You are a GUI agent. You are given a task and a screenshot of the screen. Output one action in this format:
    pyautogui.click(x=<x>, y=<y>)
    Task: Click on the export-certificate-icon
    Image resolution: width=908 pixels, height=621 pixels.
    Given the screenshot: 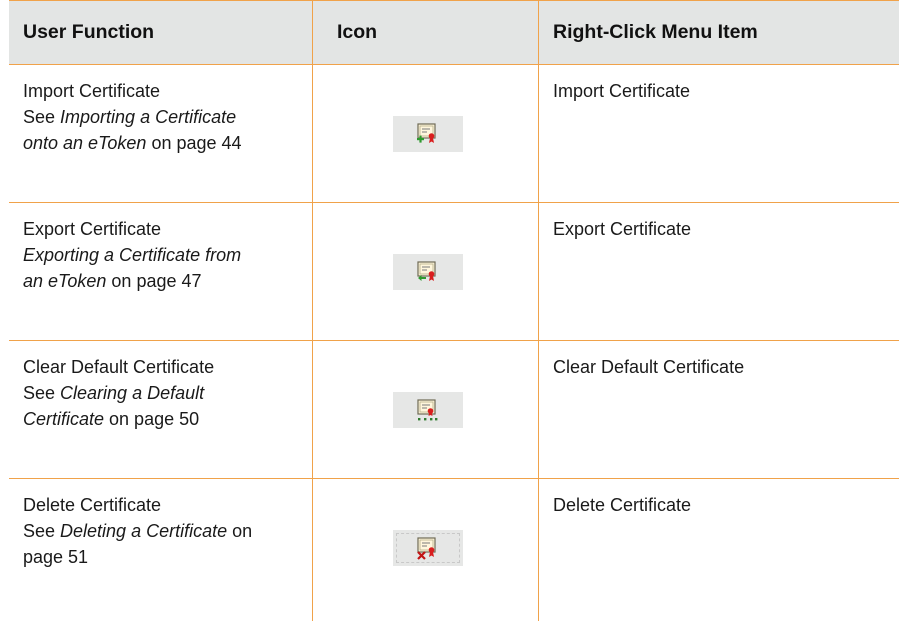 What is the action you would take?
    pyautogui.click(x=428, y=272)
    